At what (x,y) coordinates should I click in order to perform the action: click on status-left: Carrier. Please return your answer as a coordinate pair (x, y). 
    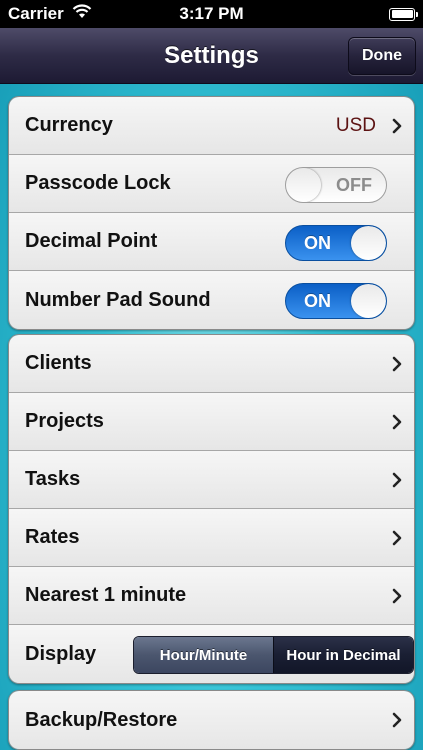
    Looking at the image, I should click on (50, 14).